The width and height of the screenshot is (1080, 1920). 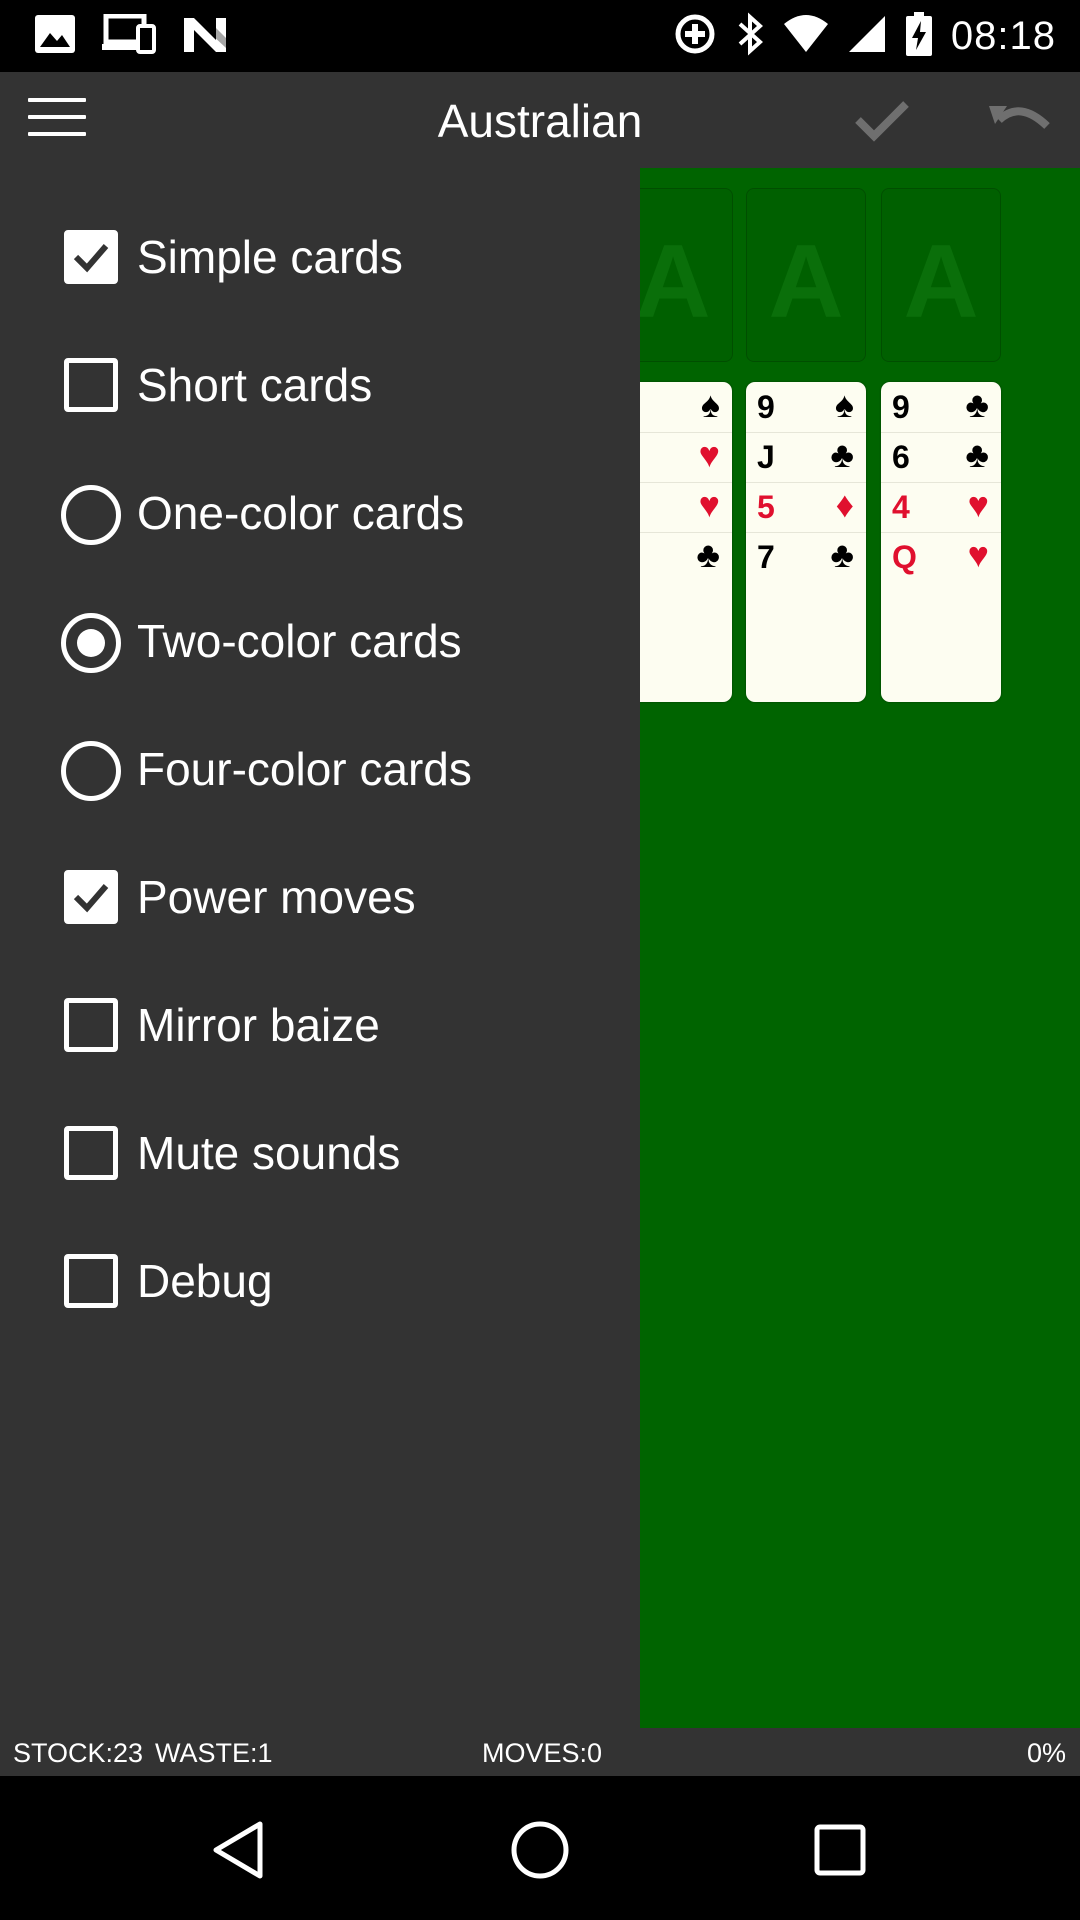 What do you see at coordinates (806, 557) in the screenshot?
I see `card: 7 ♣` at bounding box center [806, 557].